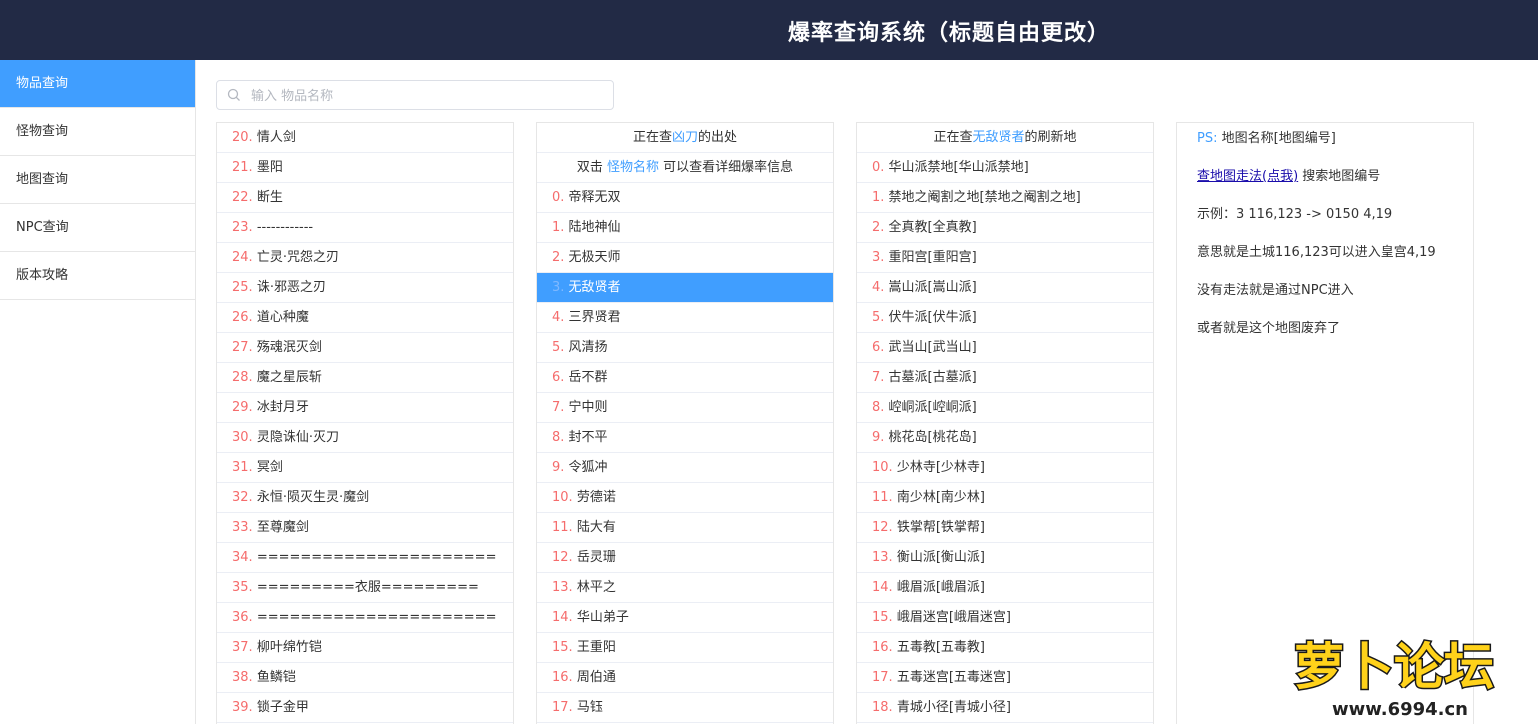  Describe the element at coordinates (242, 527) in the screenshot. I see `list-item-index: 33.` at that location.